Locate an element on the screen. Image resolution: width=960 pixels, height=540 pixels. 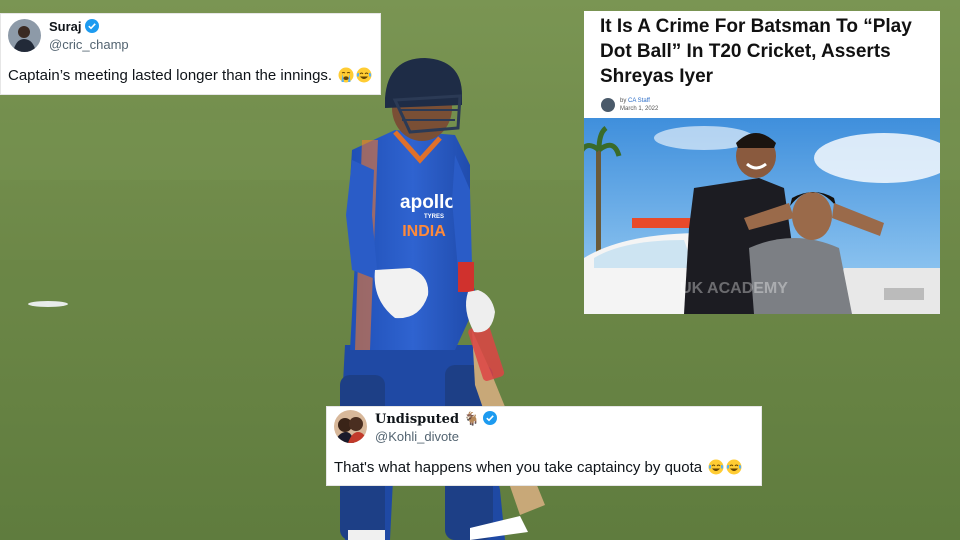
article-author: CA Staff is located at coordinates (639, 101).